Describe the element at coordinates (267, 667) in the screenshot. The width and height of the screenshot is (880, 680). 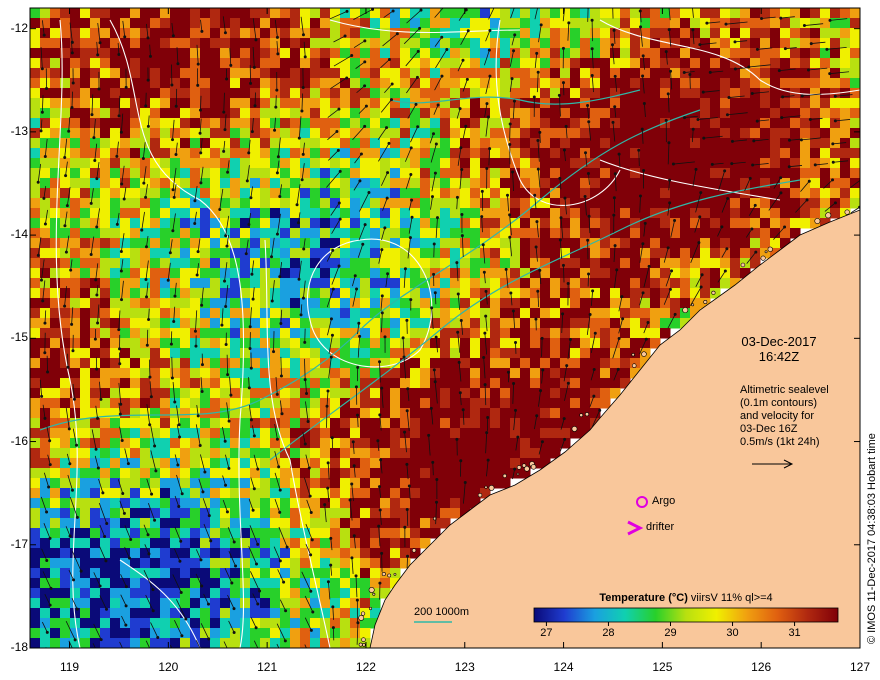
I see `x-axis-tick-label: 121` at that location.